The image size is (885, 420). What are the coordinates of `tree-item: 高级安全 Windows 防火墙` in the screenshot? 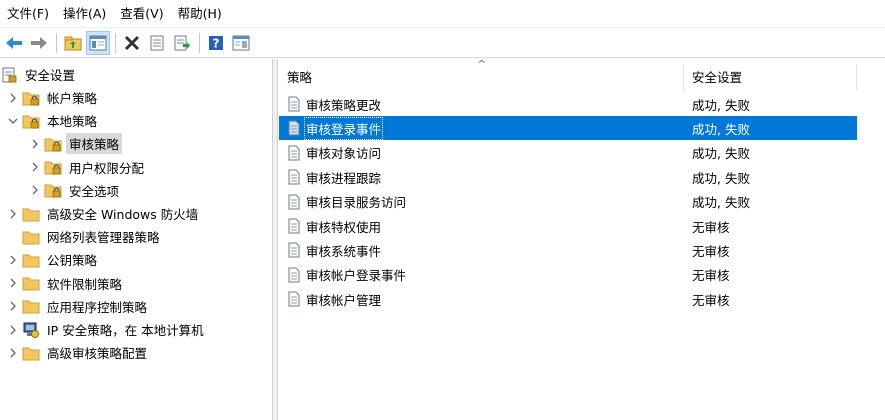 It's located at (100, 213).